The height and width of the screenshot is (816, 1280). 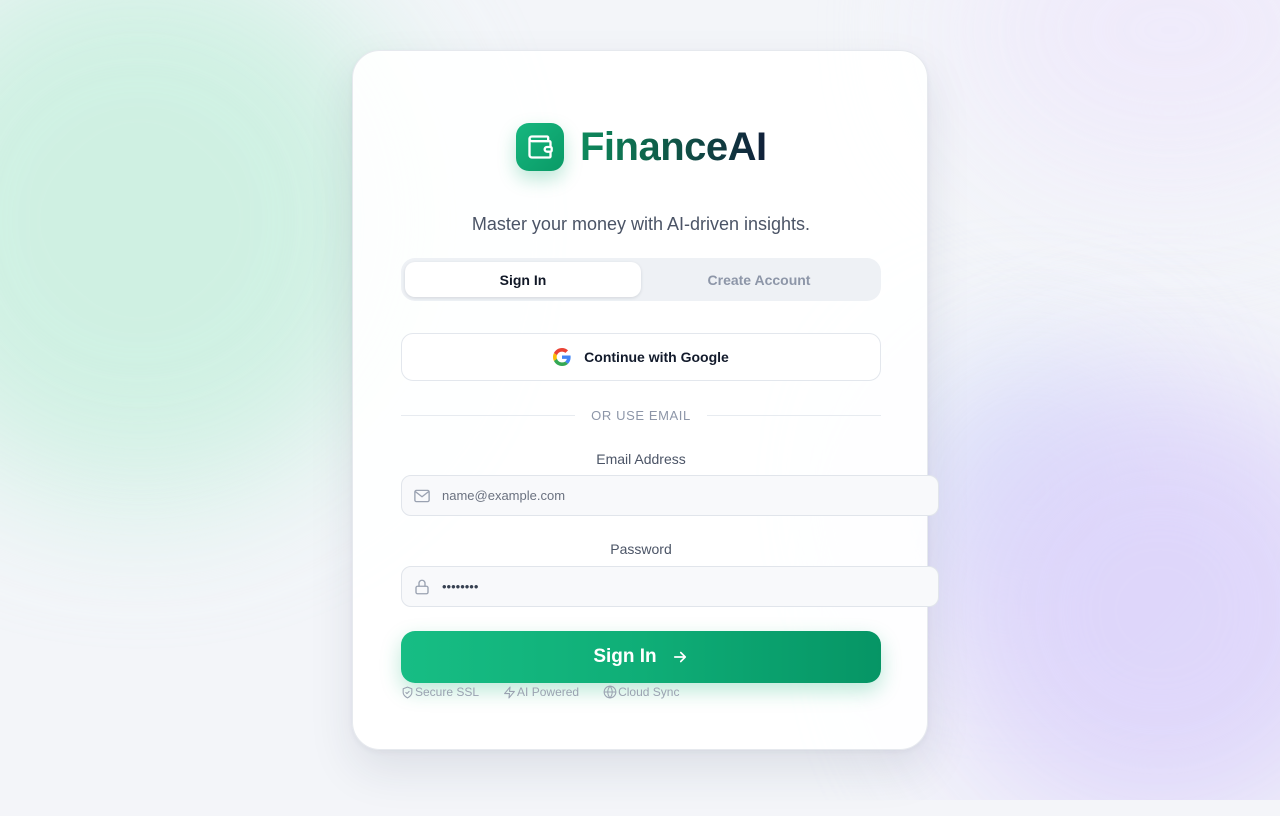 I want to click on continue-with-google-button: Continue with Google, so click(x=641, y=357).